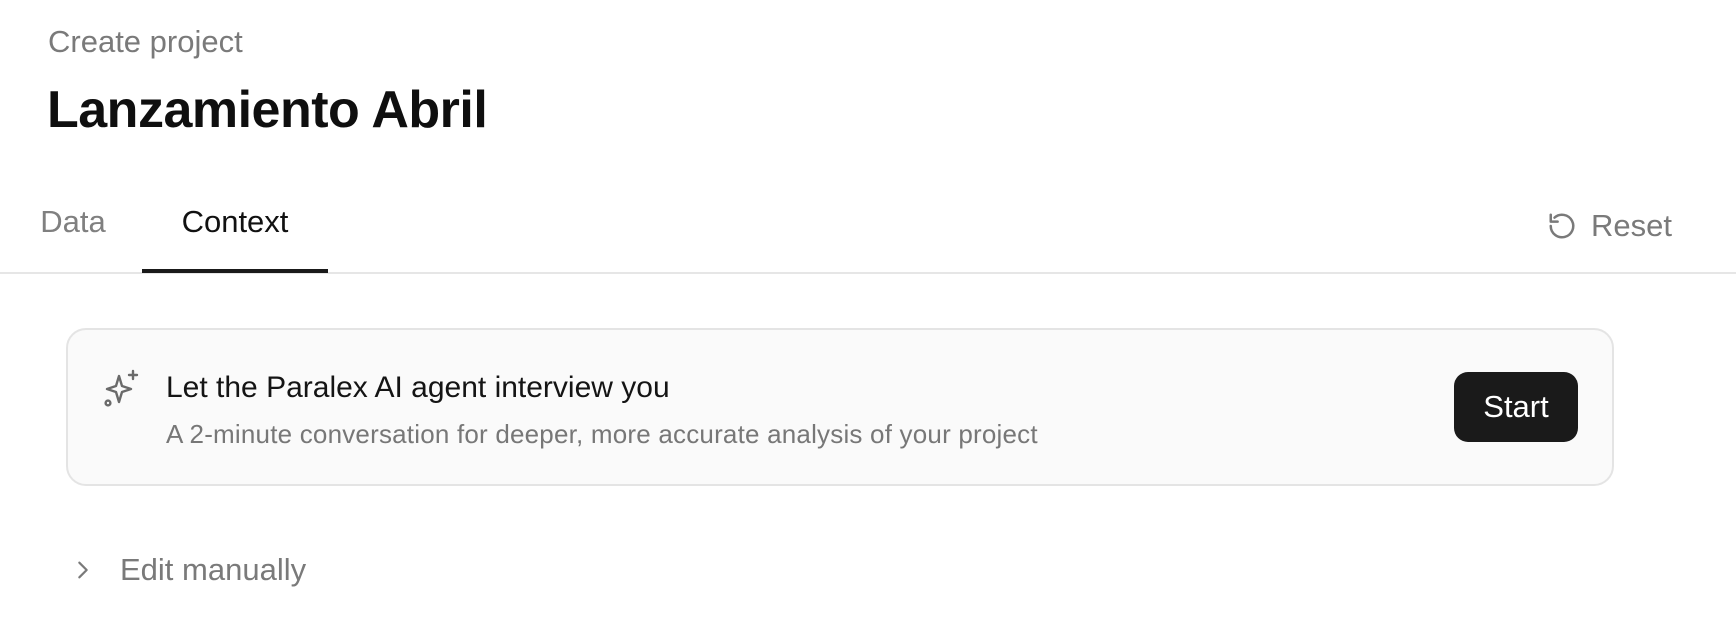 The height and width of the screenshot is (628, 1736). I want to click on tab-data-label: Data, so click(73, 221).